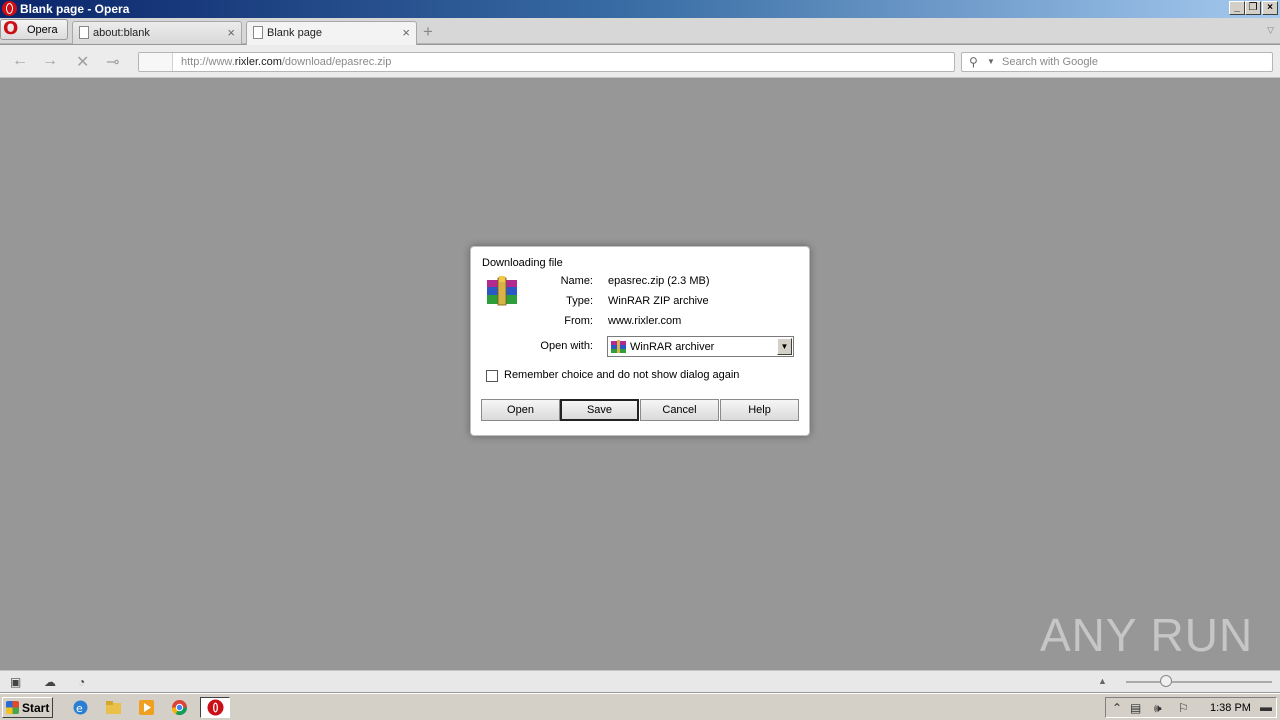  Describe the element at coordinates (991, 61) in the screenshot. I see `search-engine-dropdown-icon: ▼` at that location.